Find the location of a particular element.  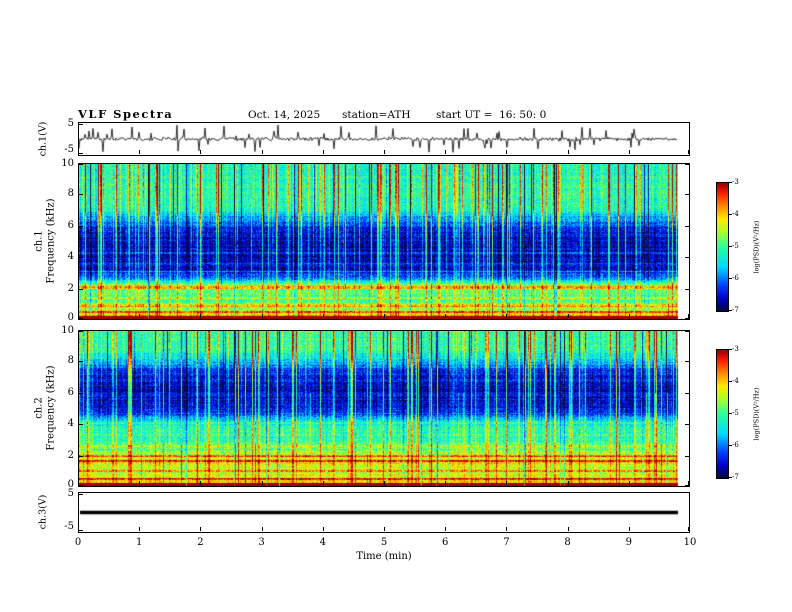

freq-tick-label: 6 is located at coordinates (70, 225).